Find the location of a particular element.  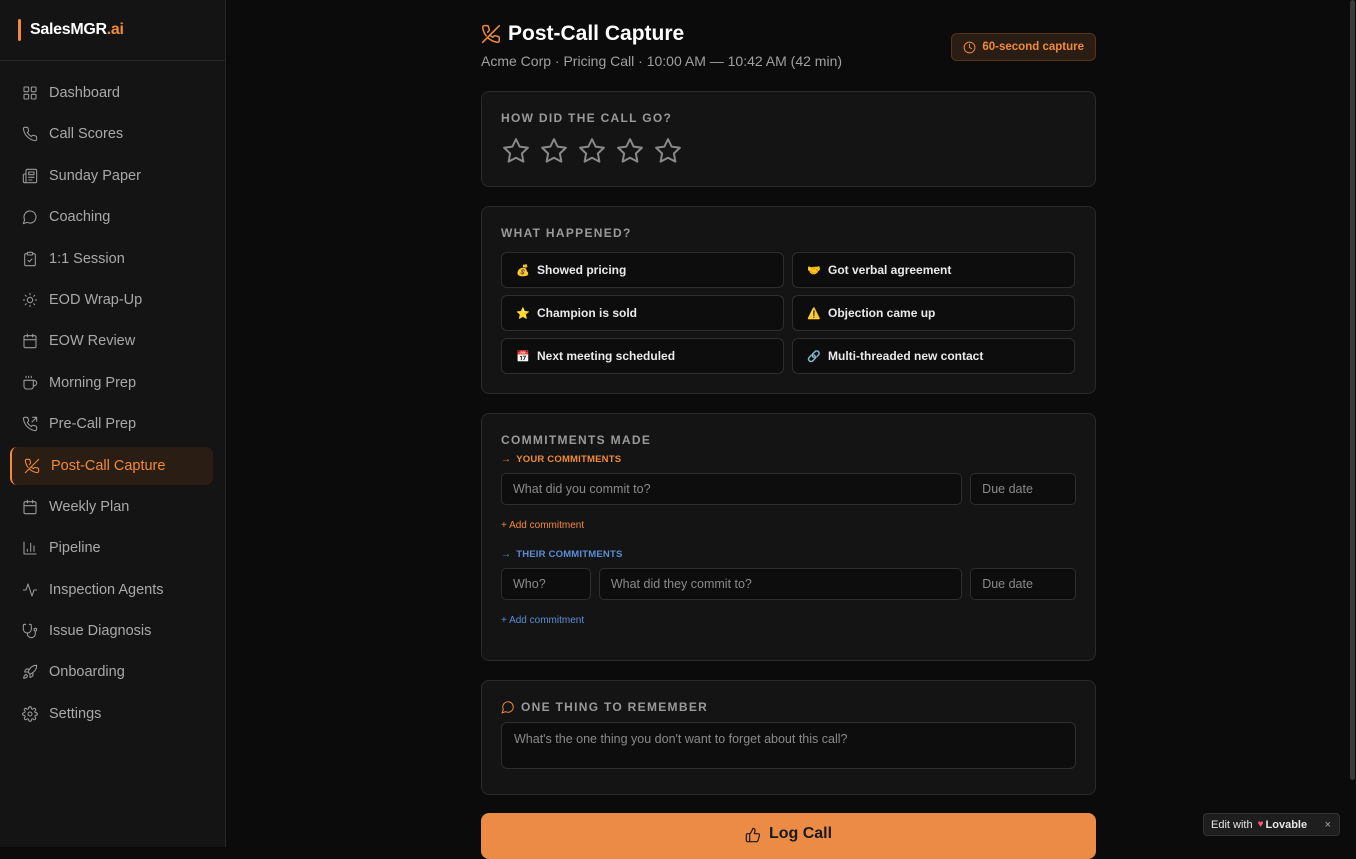

clipboard-icon is located at coordinates (30, 259).